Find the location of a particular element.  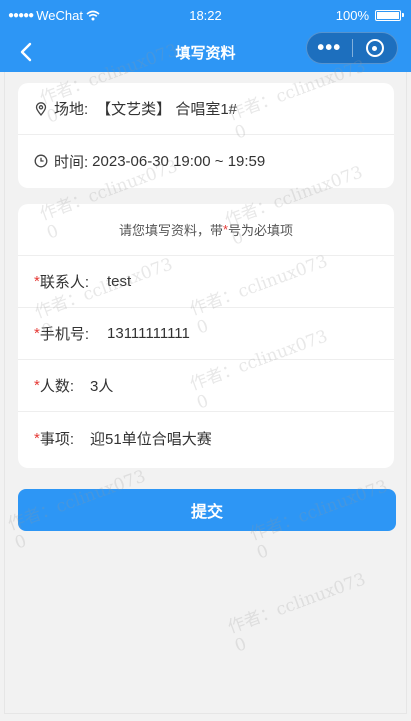

more-button: ••• is located at coordinates (329, 48).